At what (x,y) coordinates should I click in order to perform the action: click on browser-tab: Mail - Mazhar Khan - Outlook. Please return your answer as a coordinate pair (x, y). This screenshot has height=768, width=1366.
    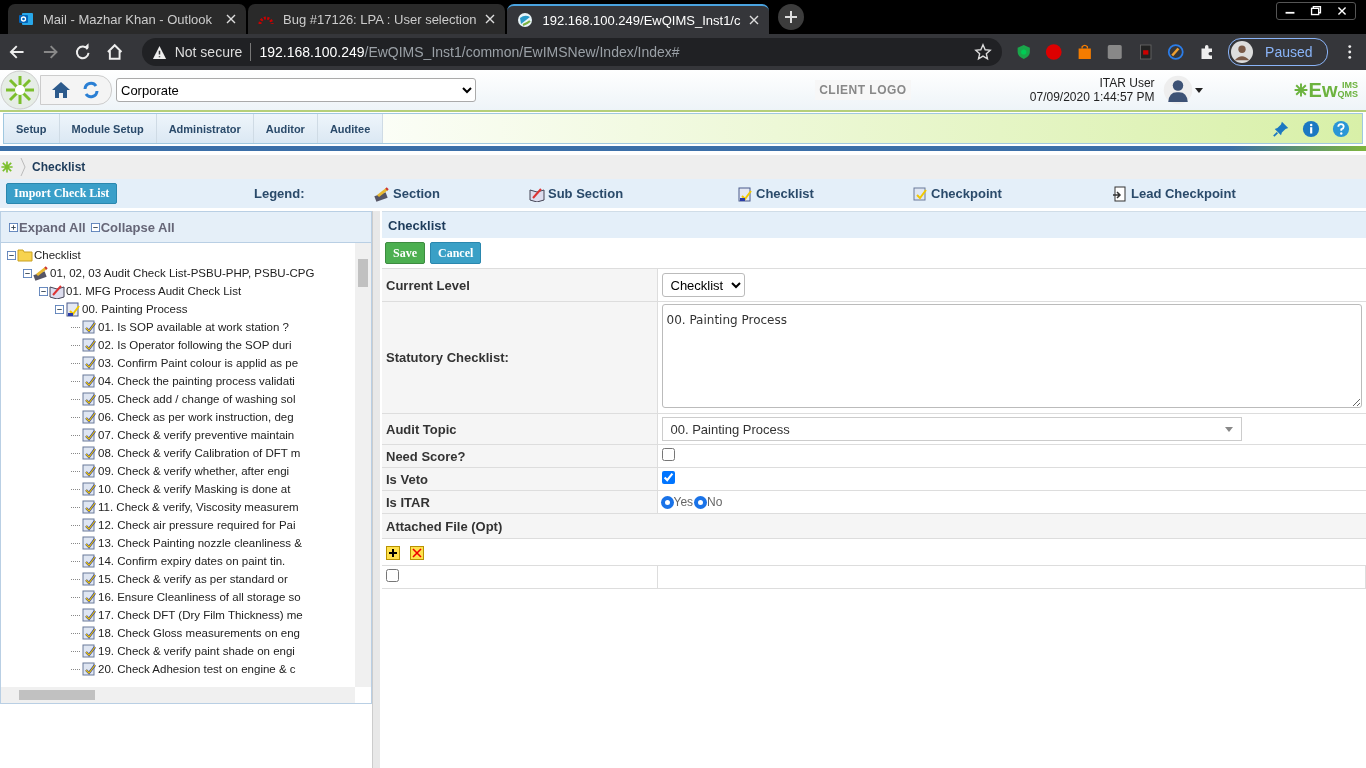
    Looking at the image, I should click on (127, 19).